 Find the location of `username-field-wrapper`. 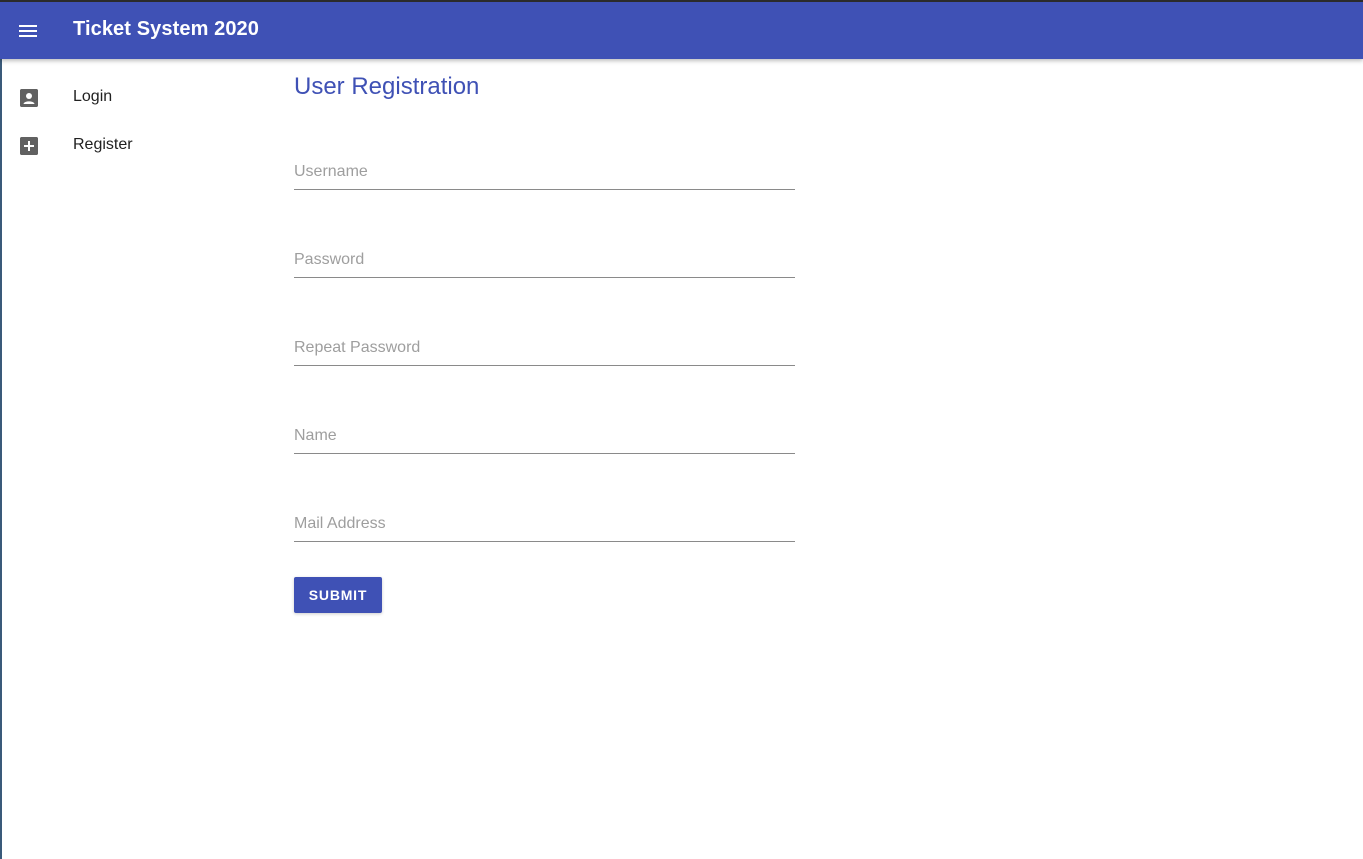

username-field-wrapper is located at coordinates (544, 174).